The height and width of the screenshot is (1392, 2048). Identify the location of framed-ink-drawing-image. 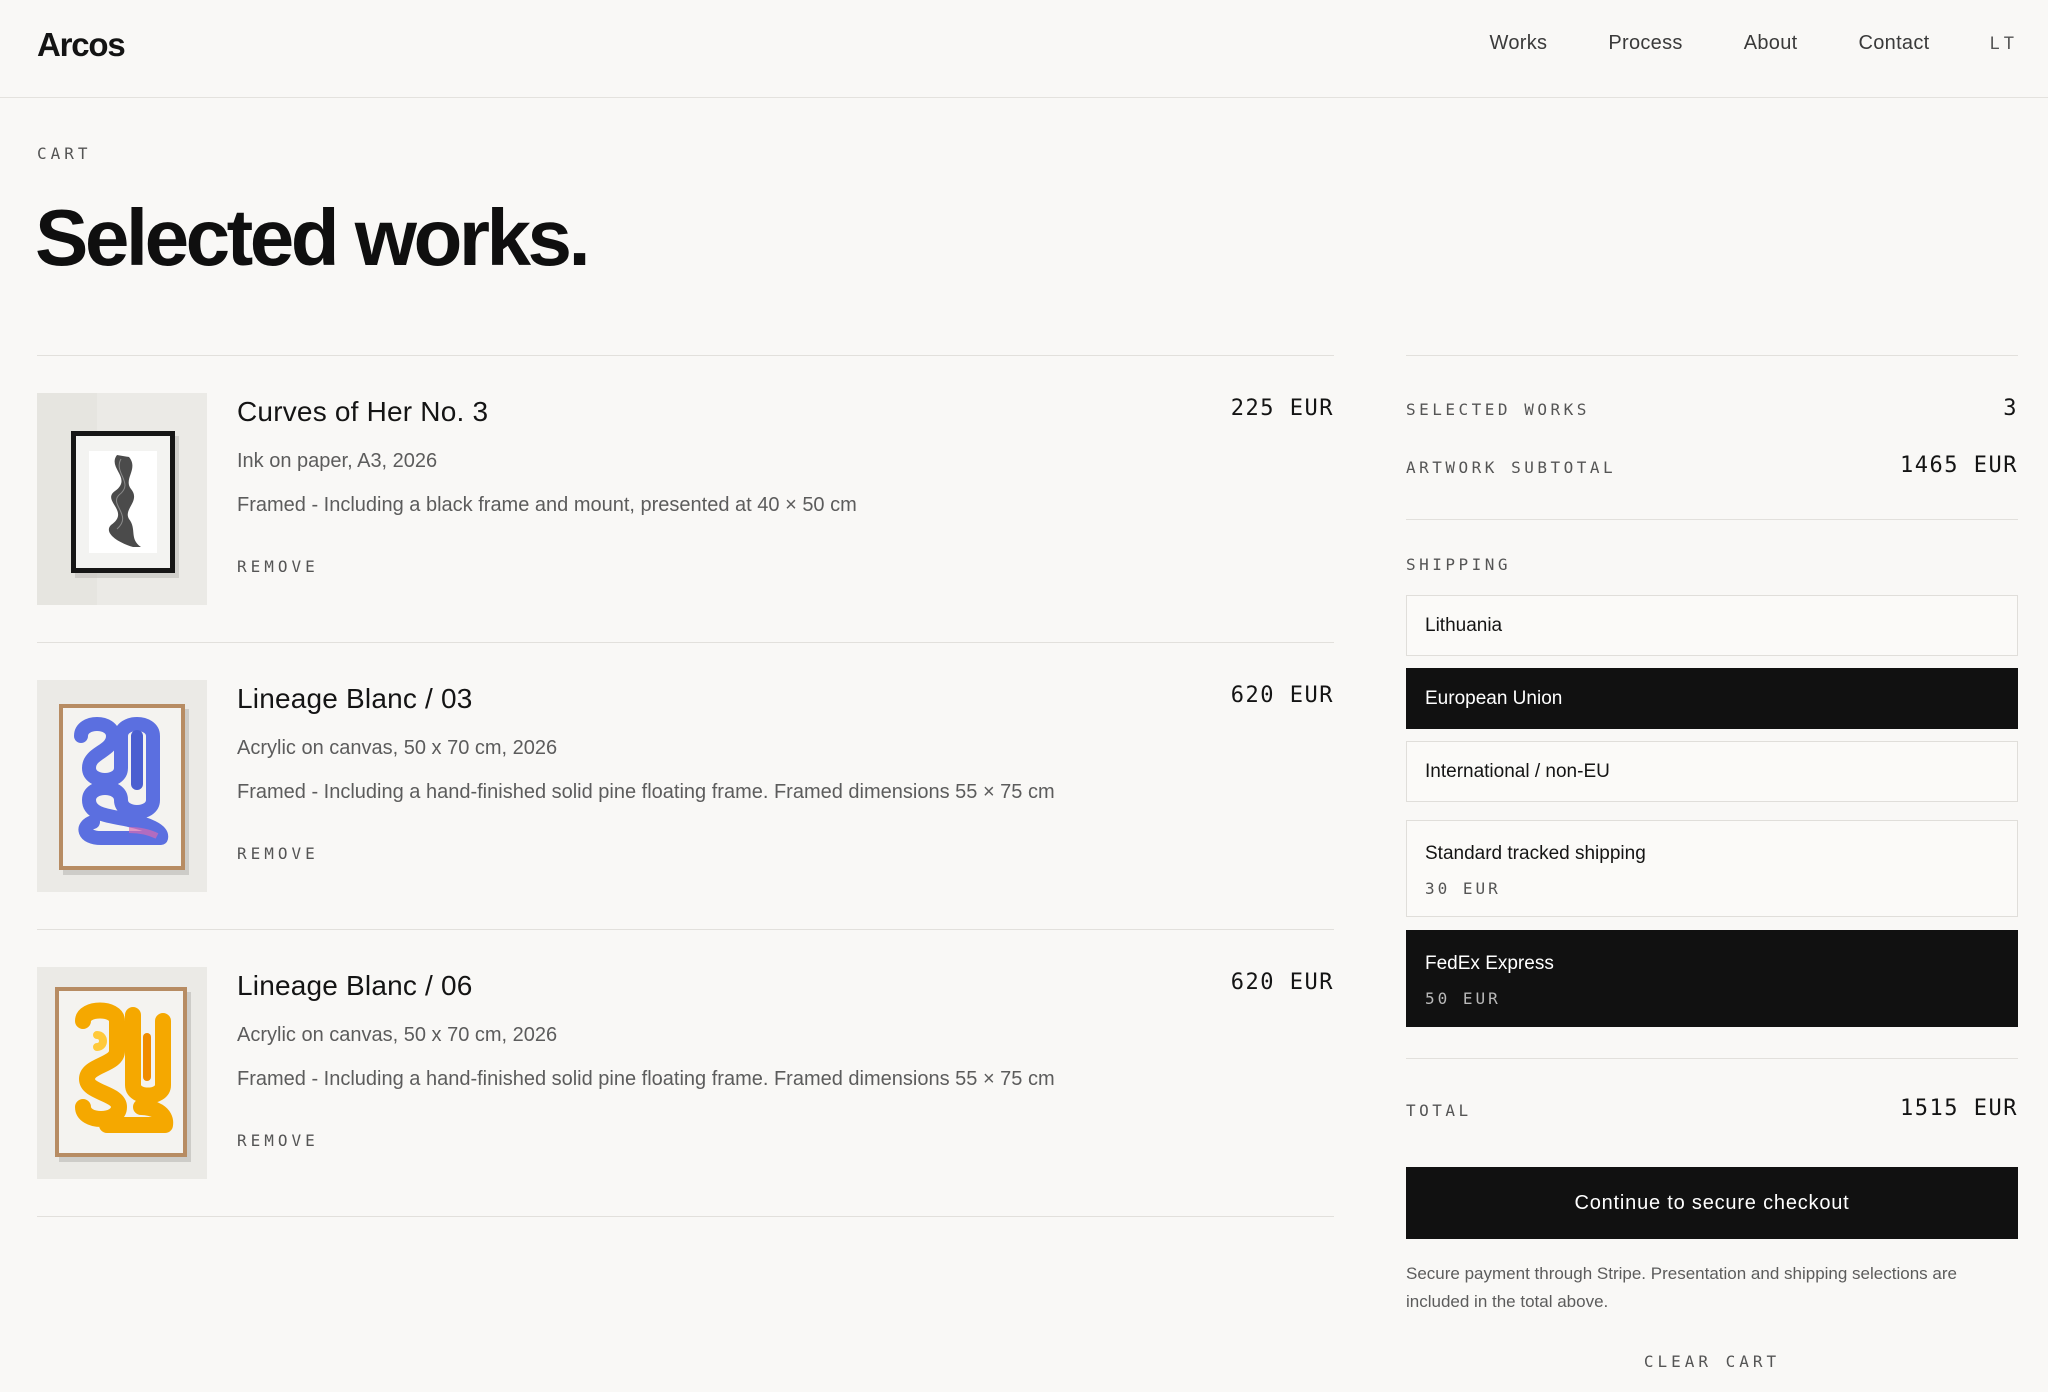
(122, 499).